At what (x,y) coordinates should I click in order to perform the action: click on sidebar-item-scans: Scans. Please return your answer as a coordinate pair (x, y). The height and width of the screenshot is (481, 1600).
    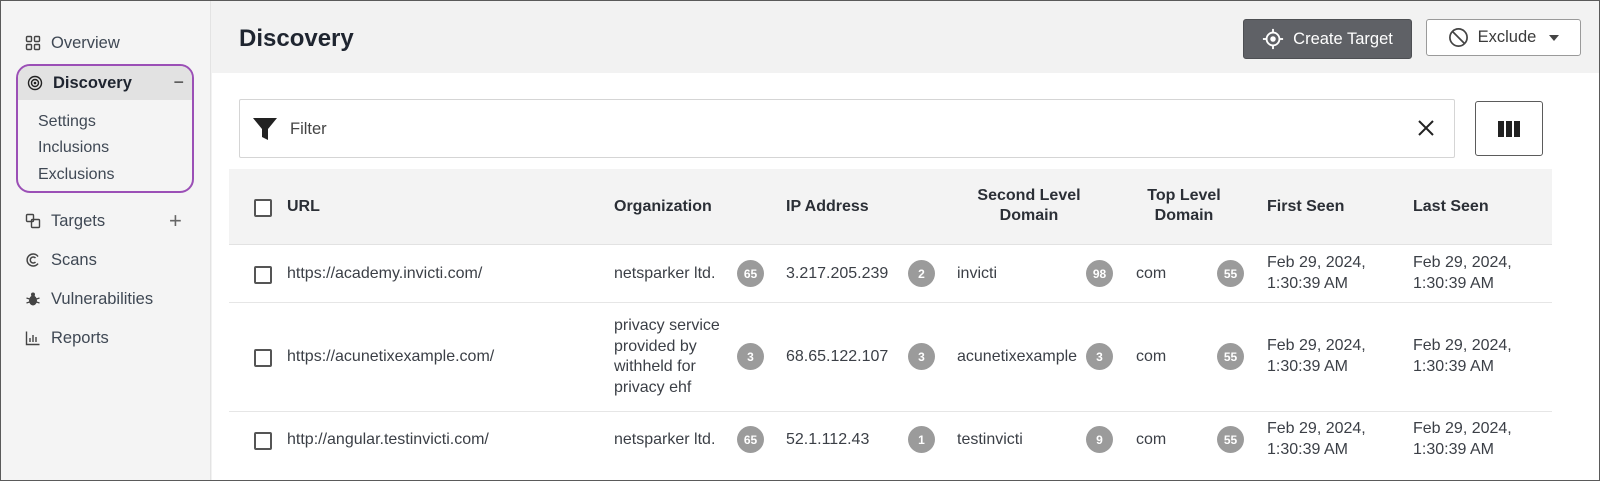
    Looking at the image, I should click on (61, 260).